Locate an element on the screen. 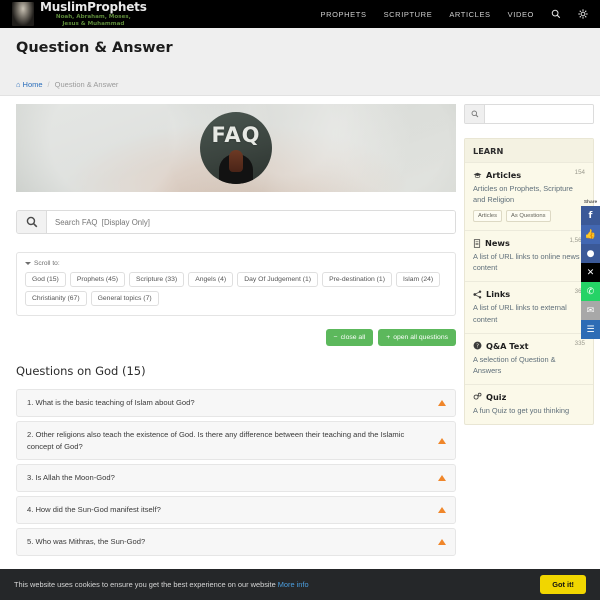 The width and height of the screenshot is (600, 600). table-row: 3. Is Allah the Moon-God? is located at coordinates (236, 478).